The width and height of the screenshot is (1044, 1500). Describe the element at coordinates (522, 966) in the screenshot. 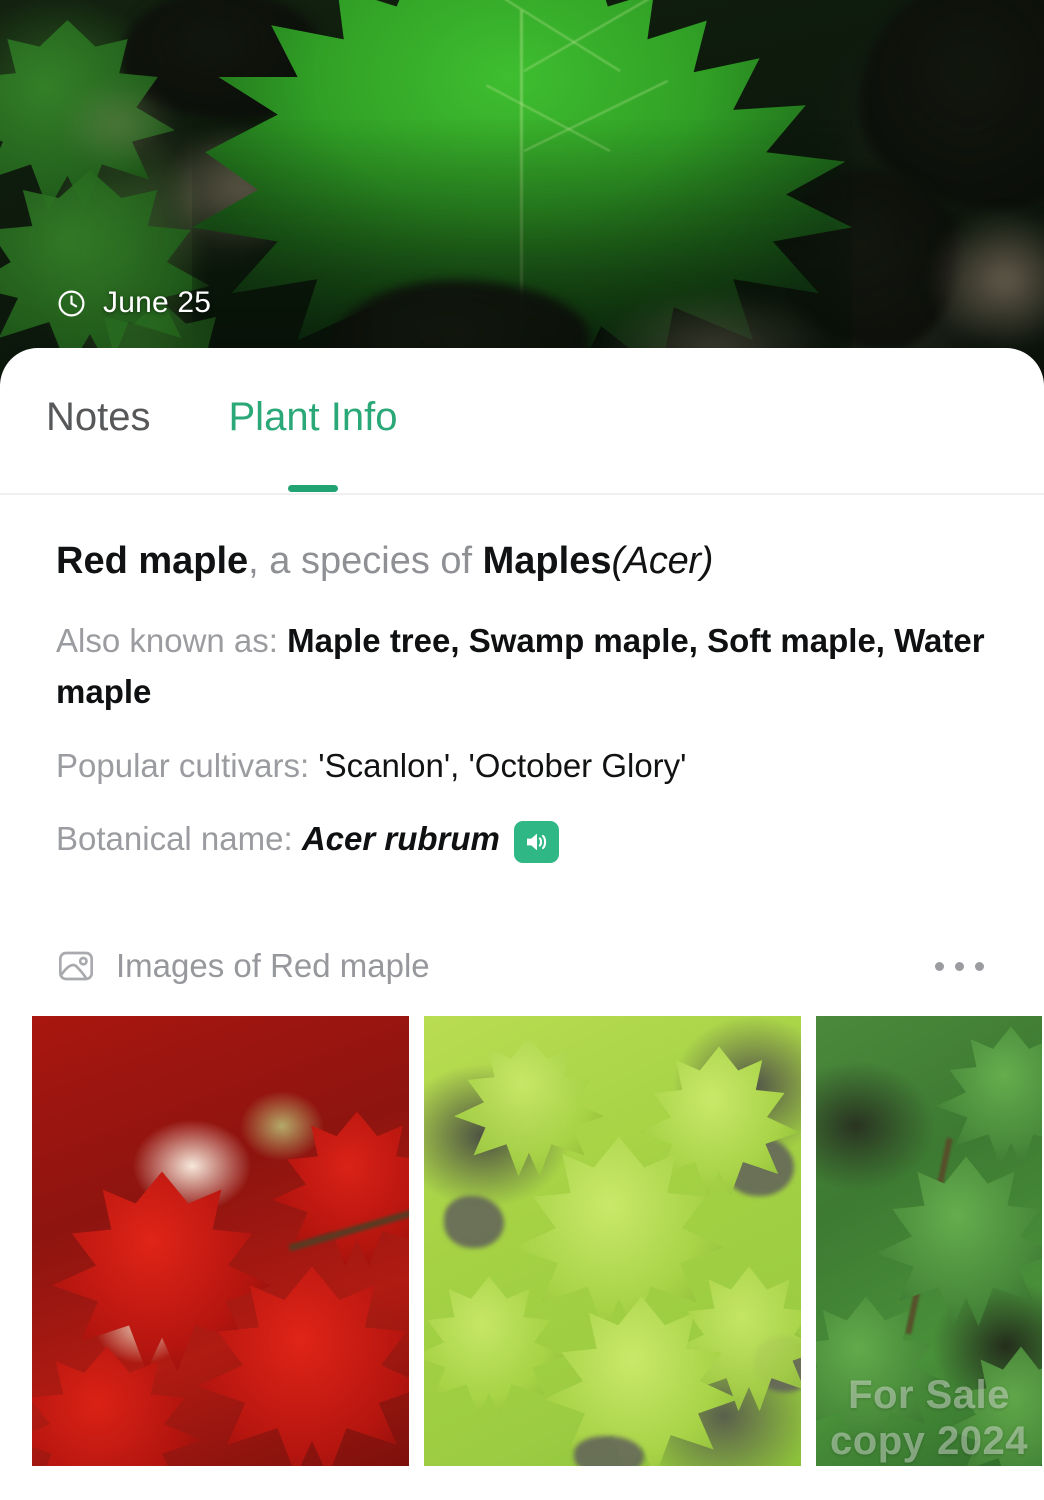

I see `images-section-header: Images of Red maple` at that location.